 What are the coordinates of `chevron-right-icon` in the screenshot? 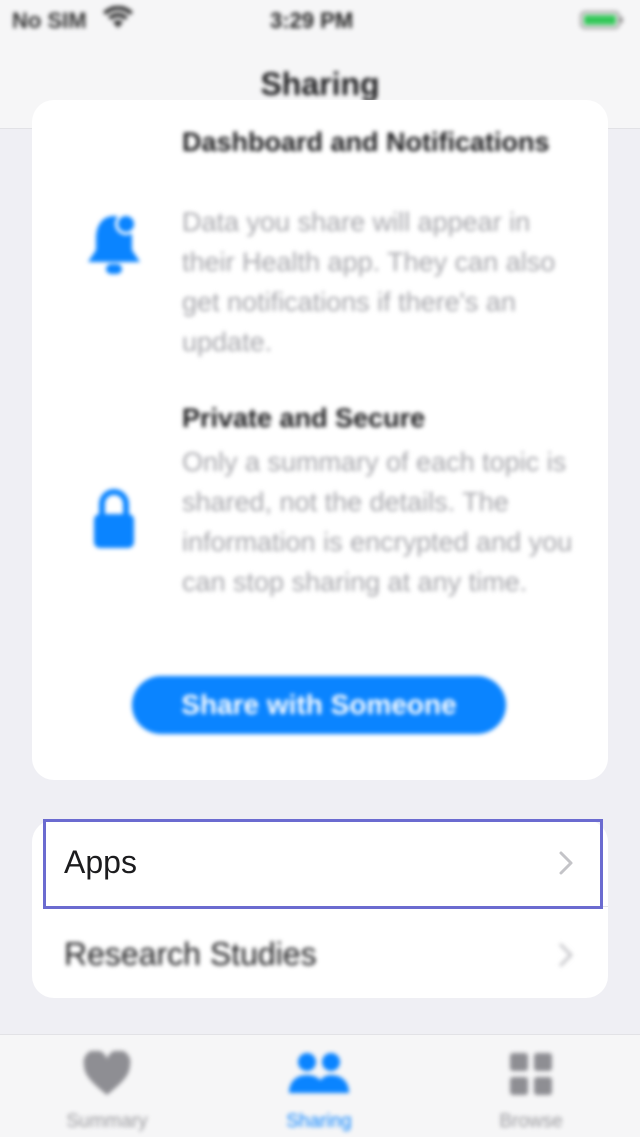 It's located at (566, 955).